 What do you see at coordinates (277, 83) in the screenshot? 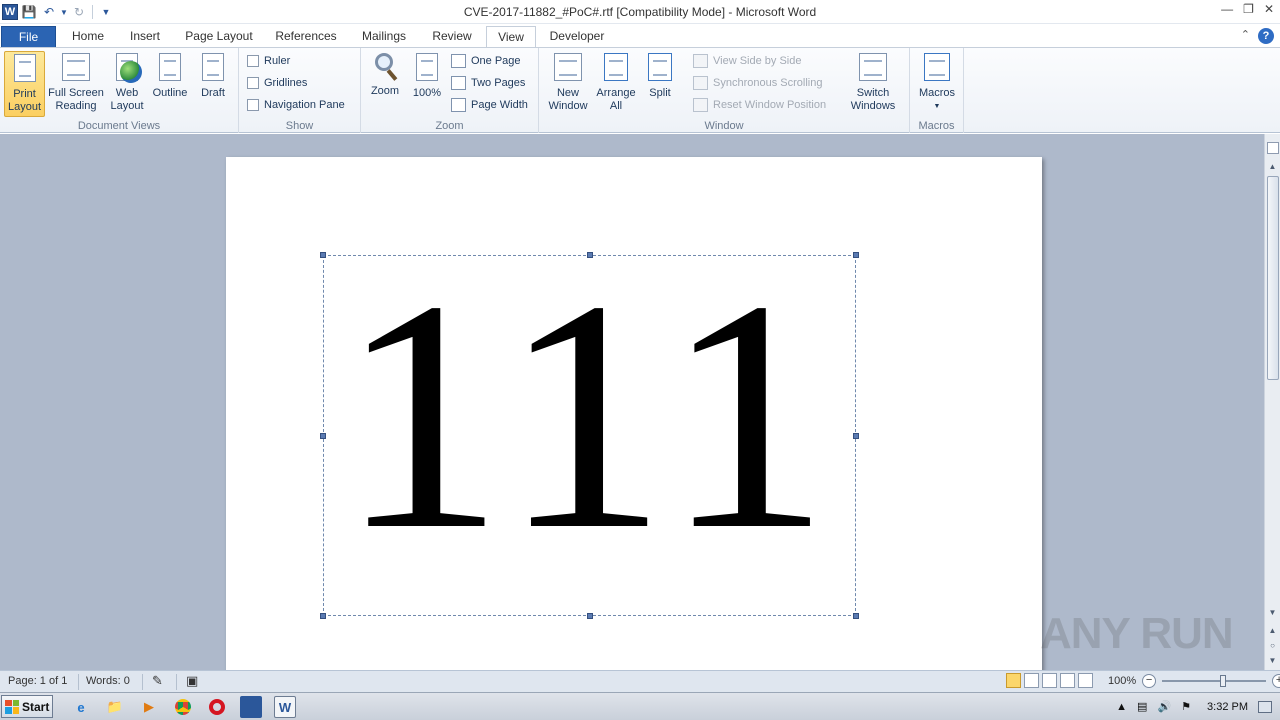
I see `gridlines-checkbox: Gridlines` at bounding box center [277, 83].